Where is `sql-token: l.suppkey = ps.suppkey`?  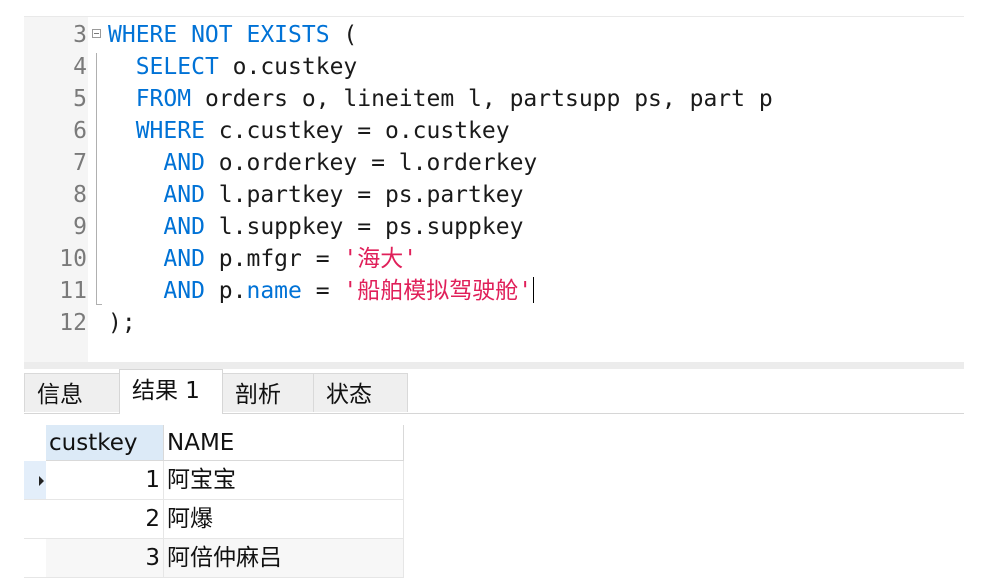
sql-token: l.suppkey = ps.suppkey is located at coordinates (364, 227).